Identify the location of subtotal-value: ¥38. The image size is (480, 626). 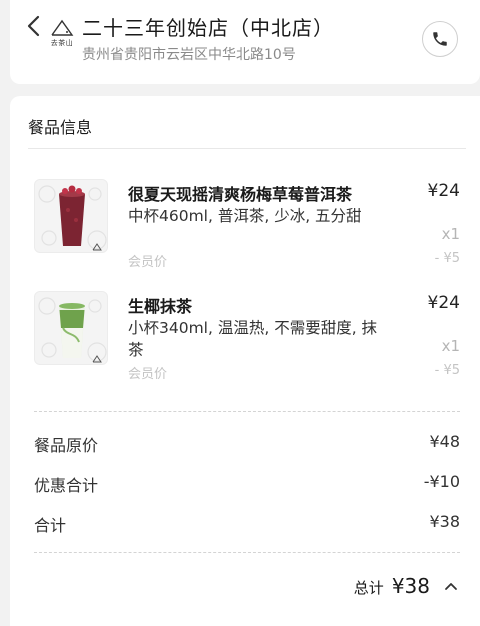
(444, 521).